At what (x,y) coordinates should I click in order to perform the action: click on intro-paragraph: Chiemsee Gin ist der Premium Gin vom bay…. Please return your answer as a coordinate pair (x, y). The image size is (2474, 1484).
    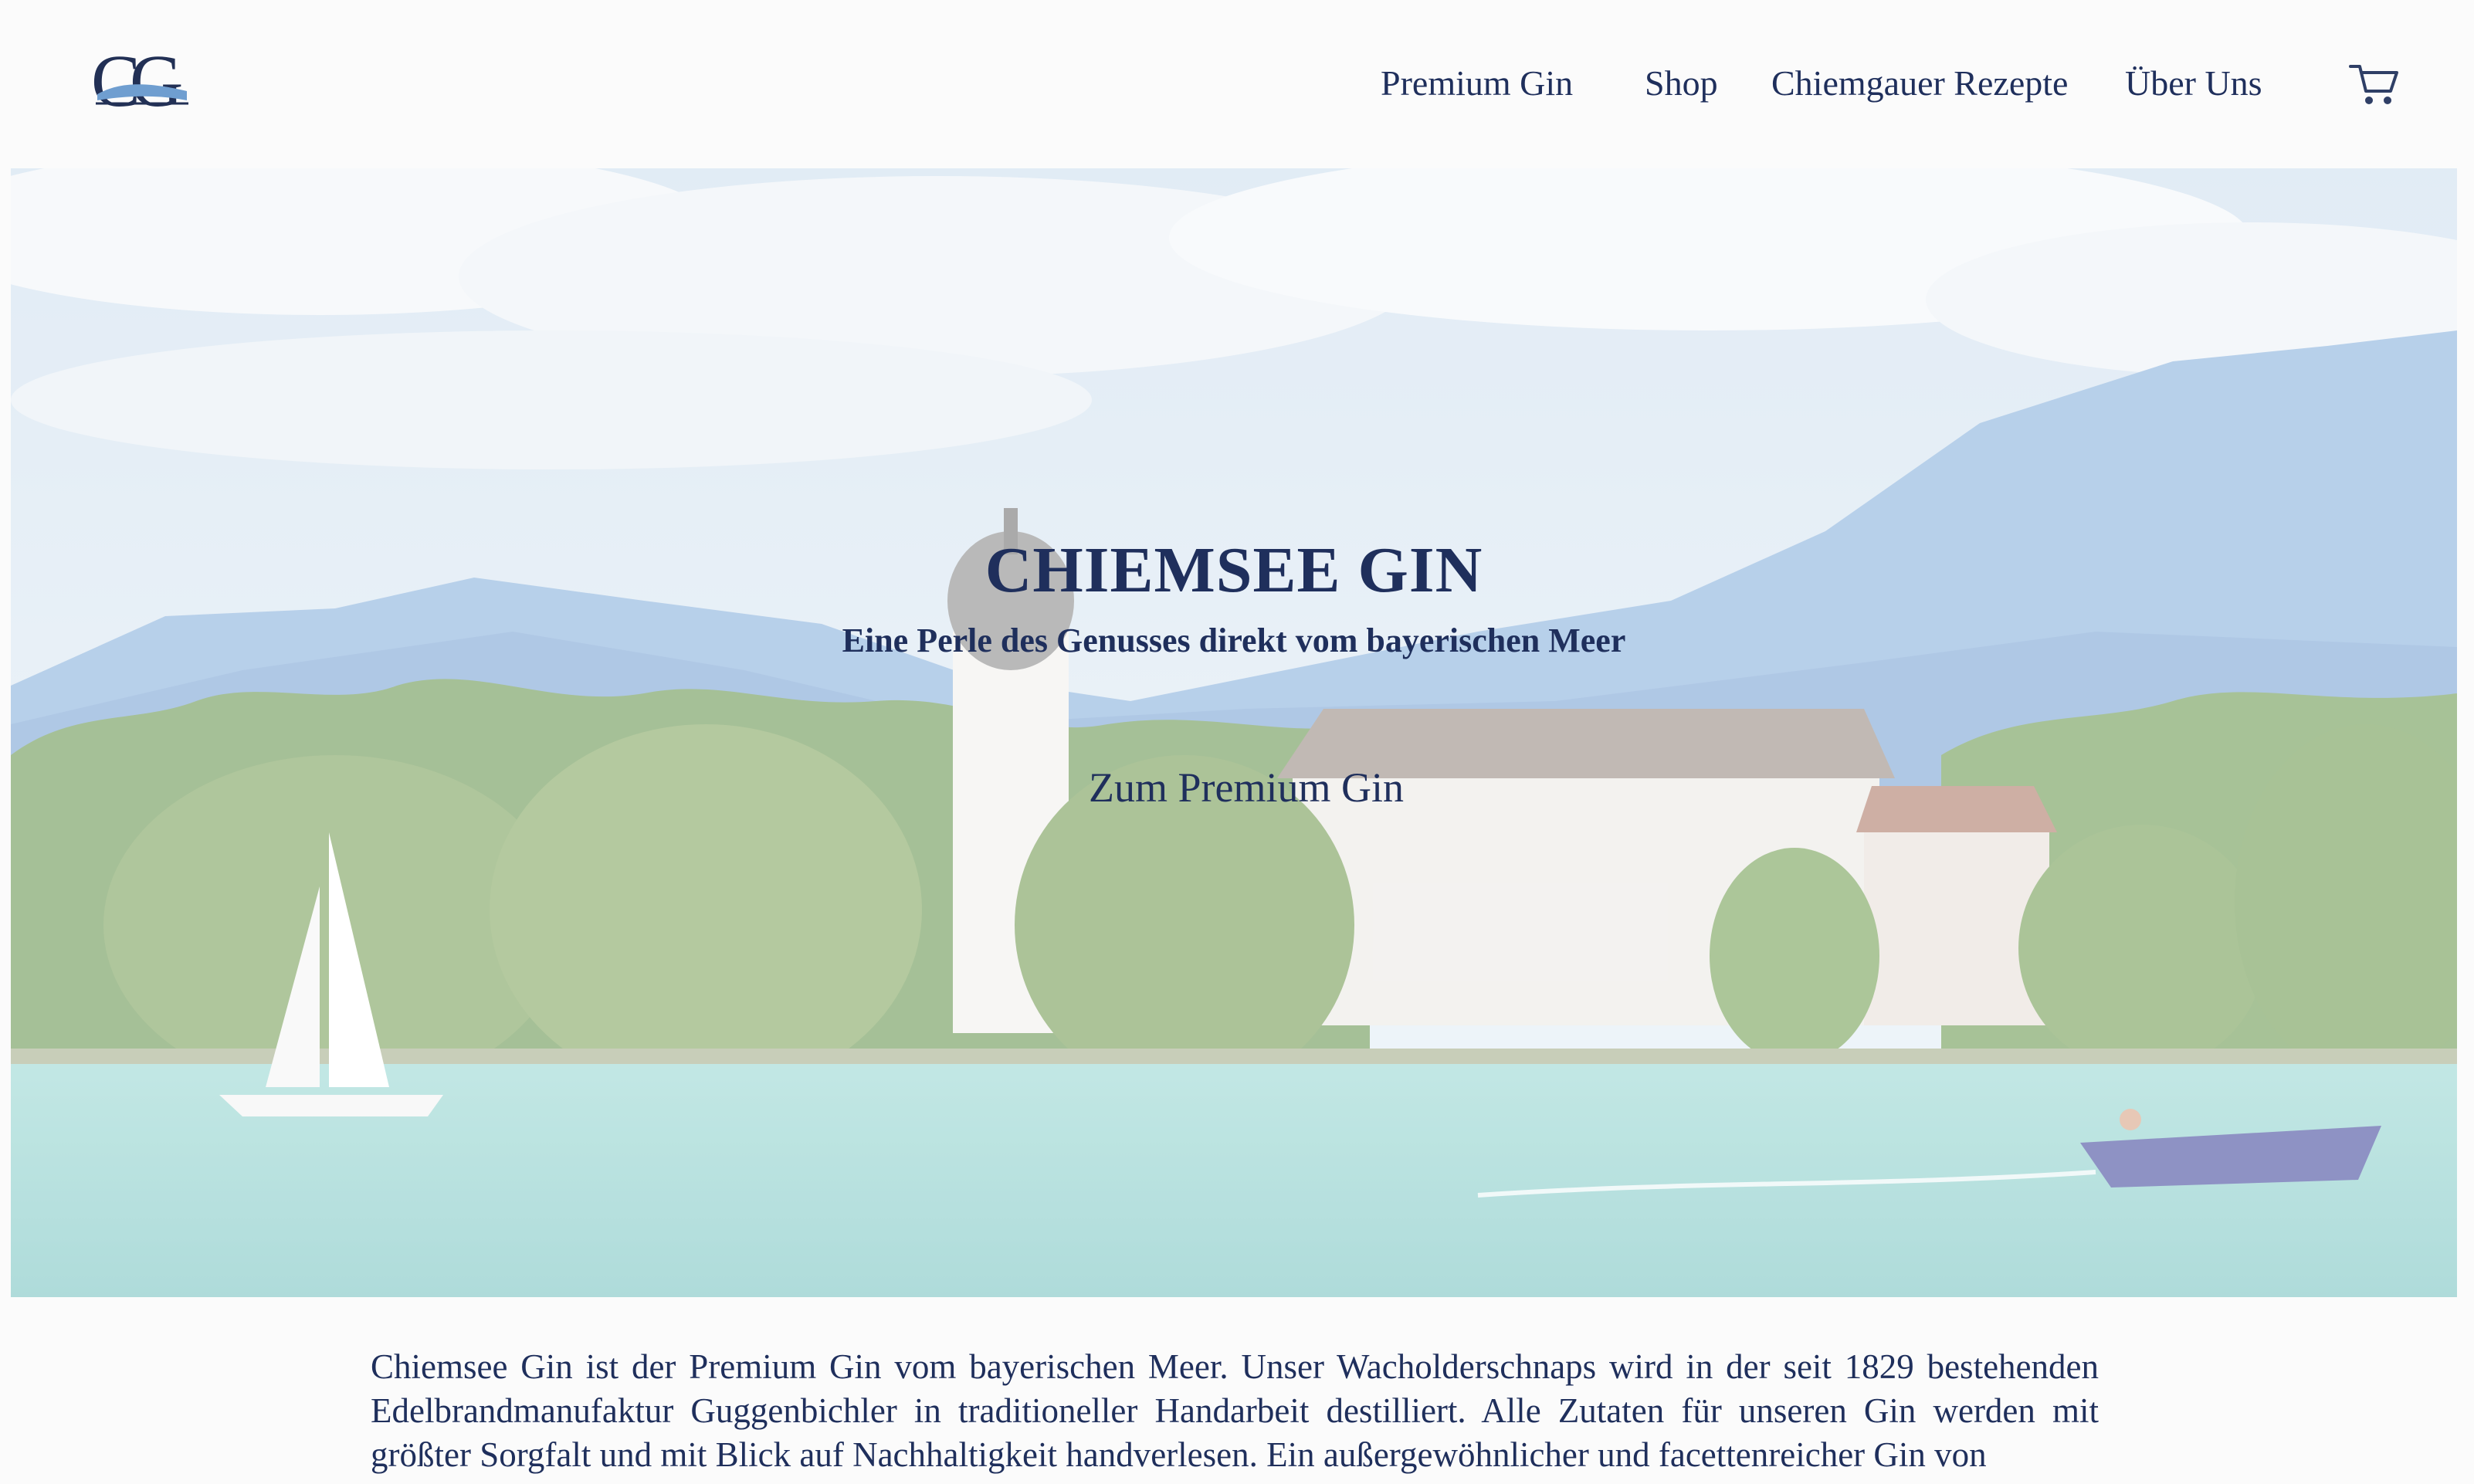
    Looking at the image, I should click on (1235, 1410).